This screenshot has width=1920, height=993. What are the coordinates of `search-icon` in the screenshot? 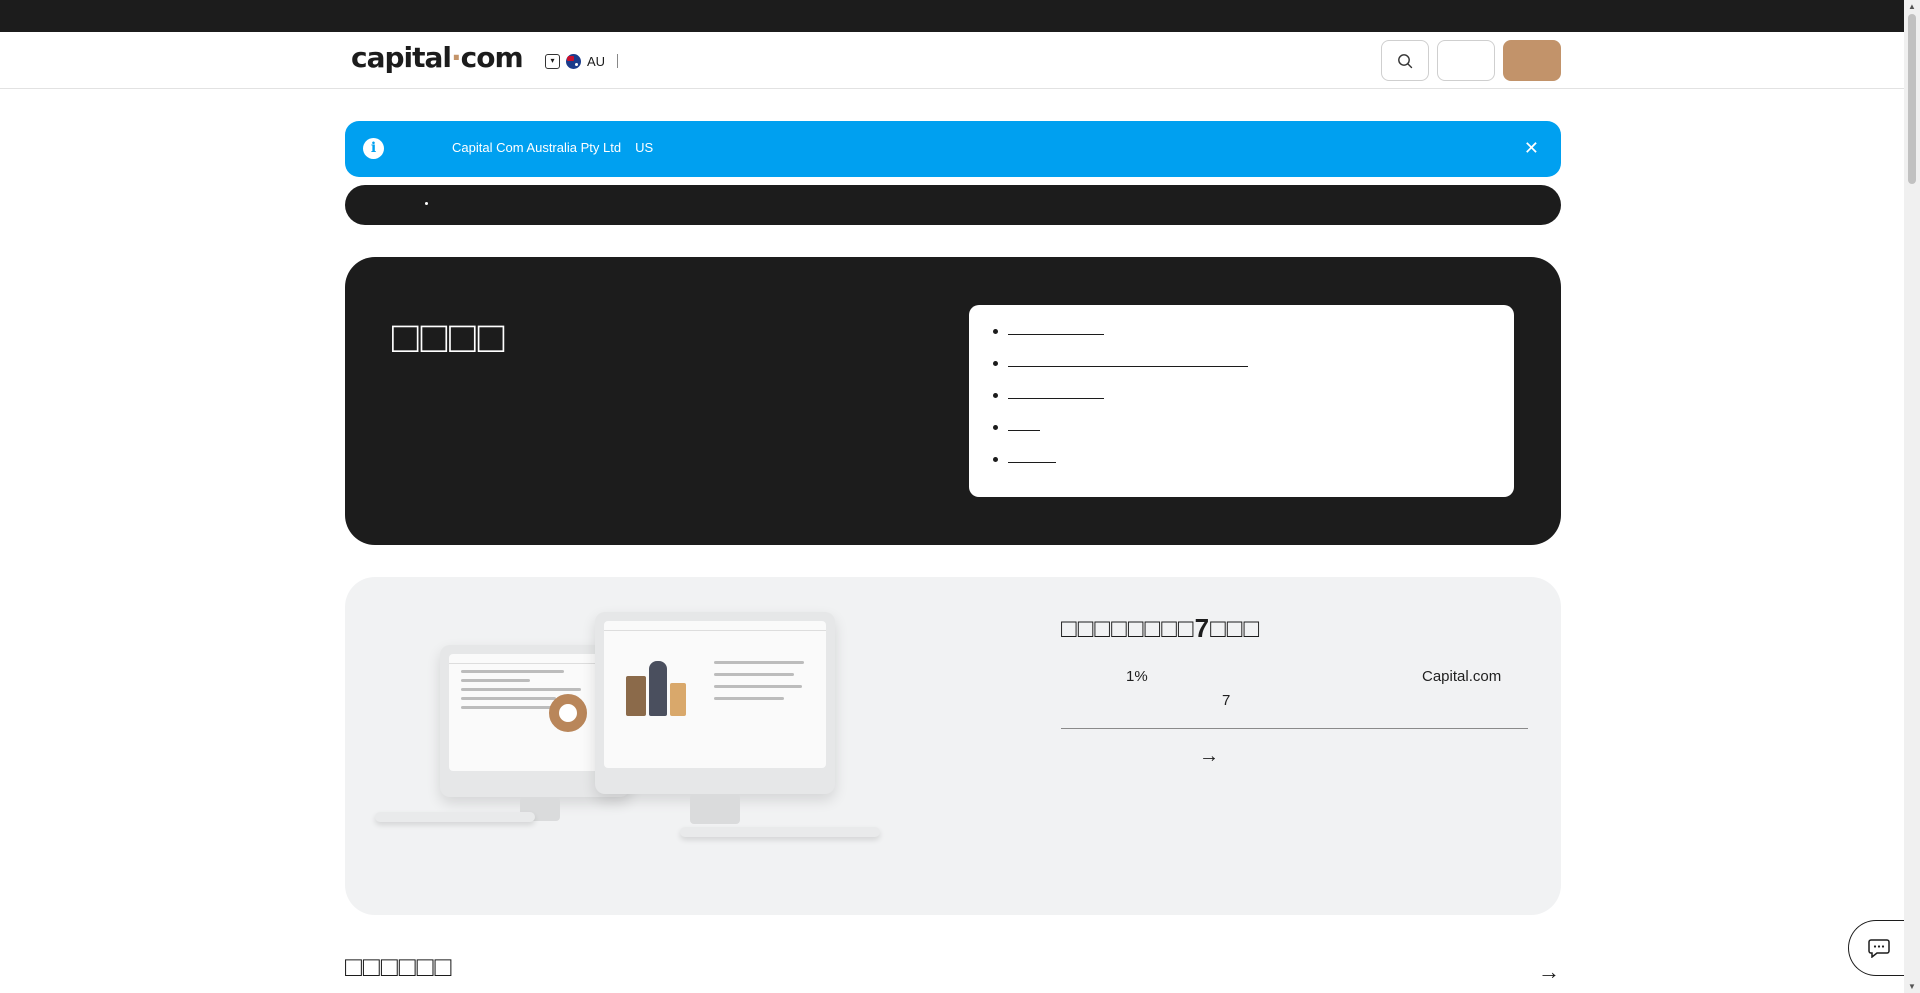 It's located at (1405, 60).